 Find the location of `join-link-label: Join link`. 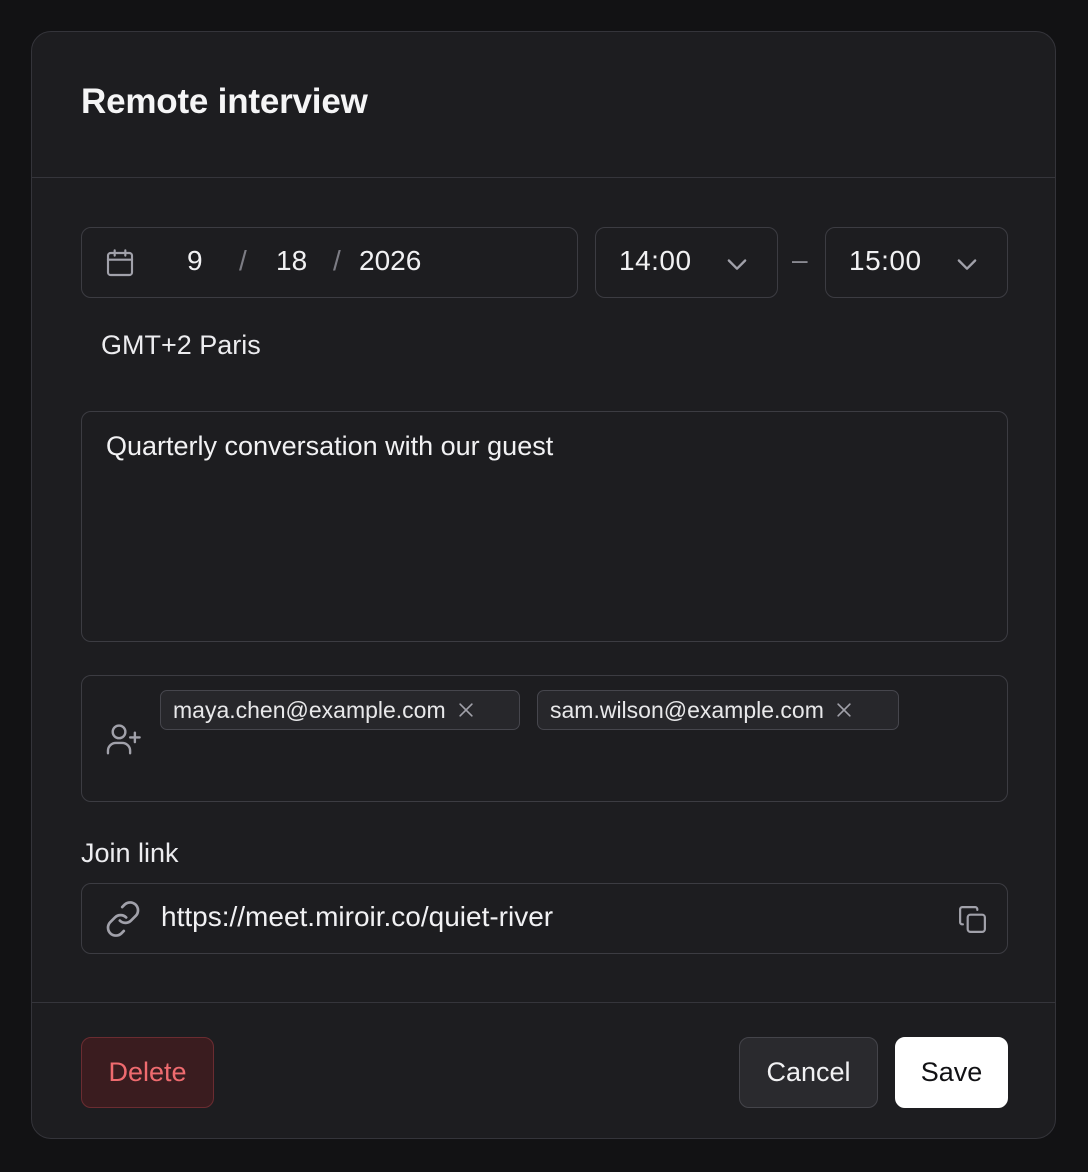

join-link-label: Join link is located at coordinates (130, 853).